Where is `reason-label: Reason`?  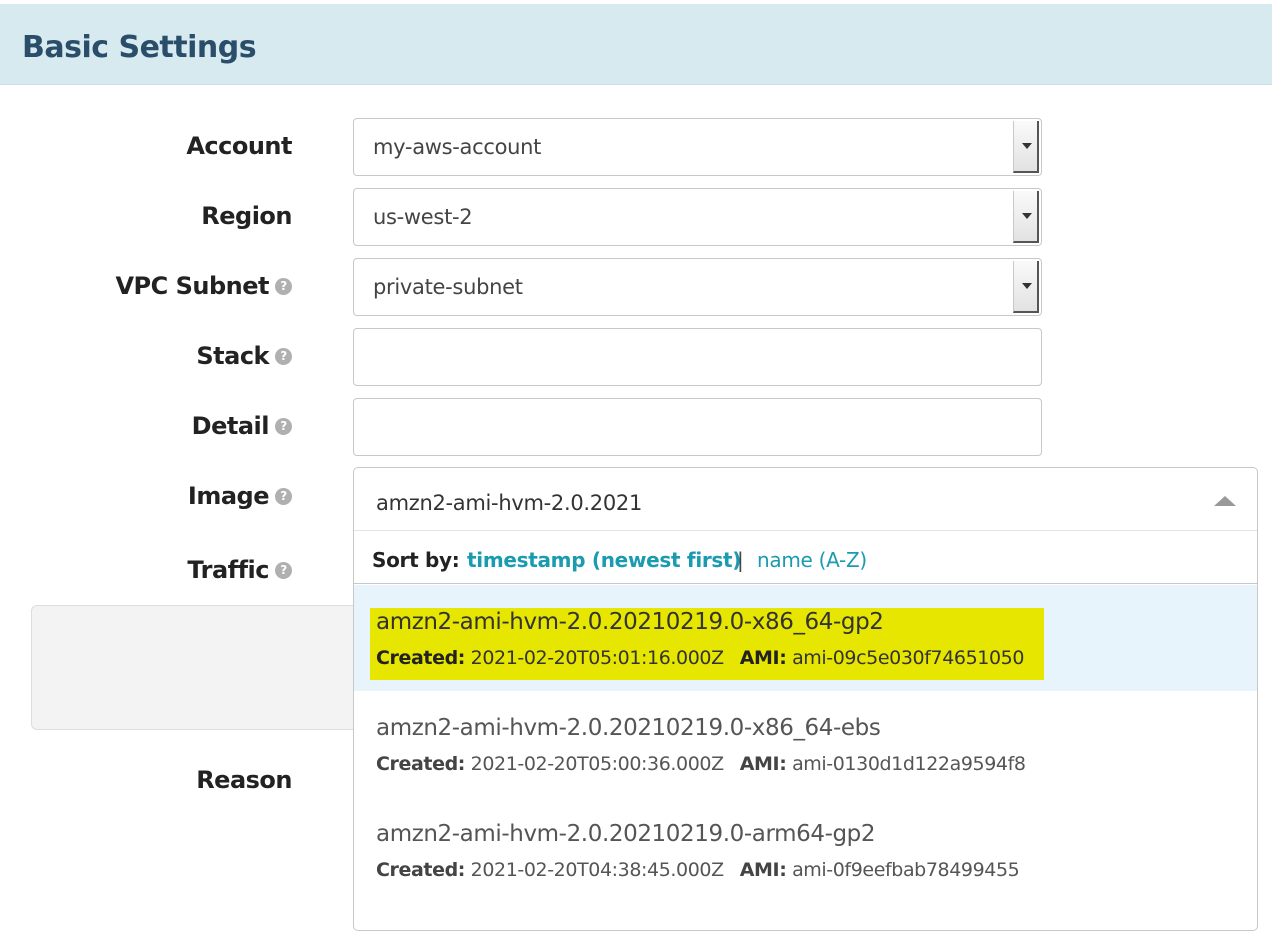 reason-label: Reason is located at coordinates (244, 780).